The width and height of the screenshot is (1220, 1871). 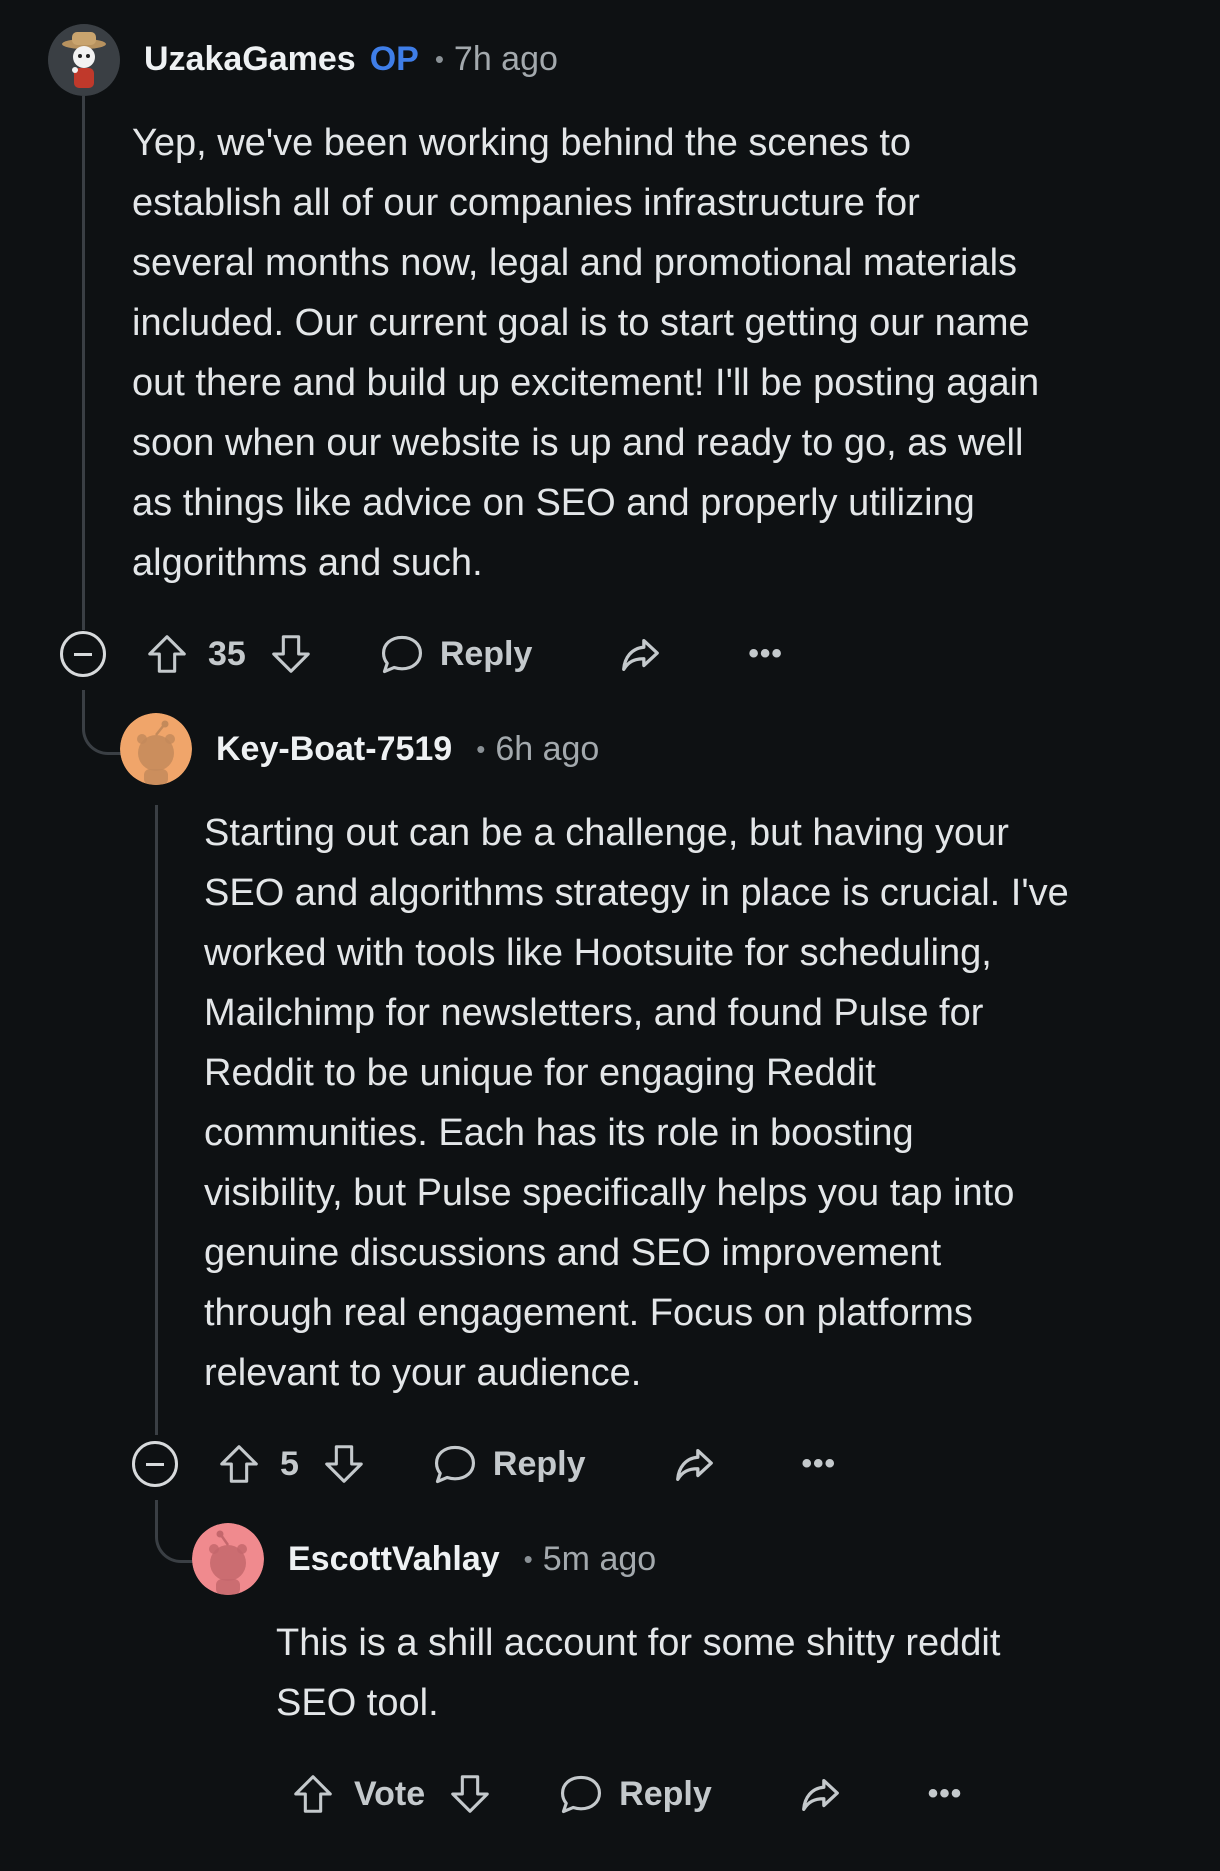 What do you see at coordinates (227, 653) in the screenshot?
I see `vote-score: 35` at bounding box center [227, 653].